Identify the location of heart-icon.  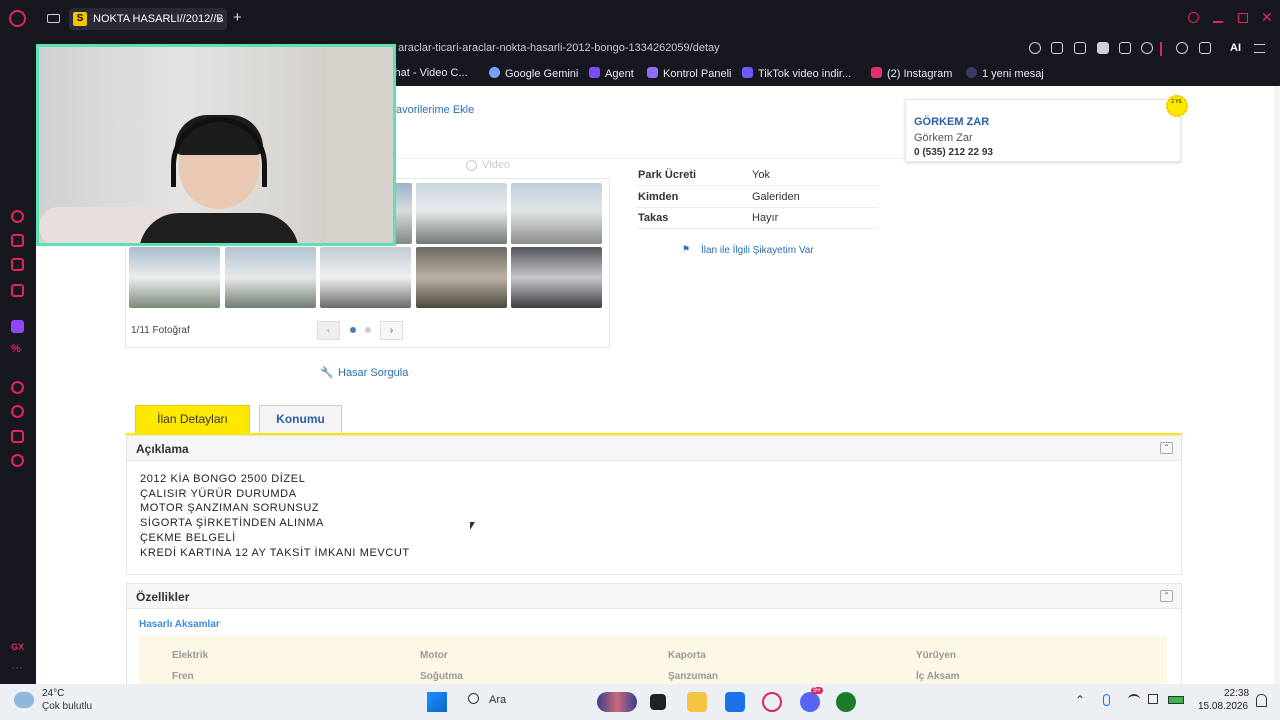
(1147, 48).